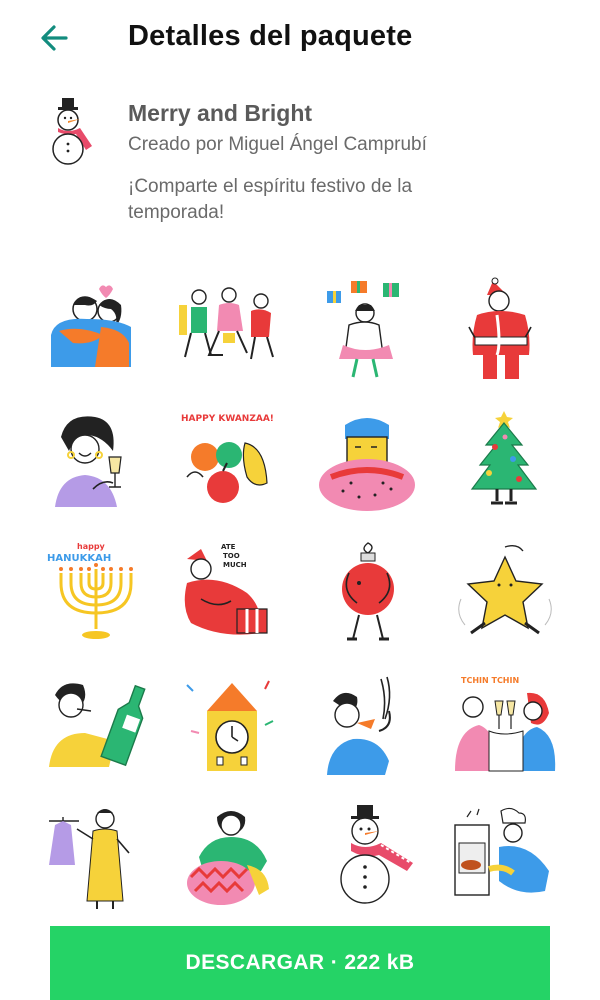 This screenshot has height=1000, width=600. I want to click on sticker-16: TCHIN TCHIN, so click(504, 726).